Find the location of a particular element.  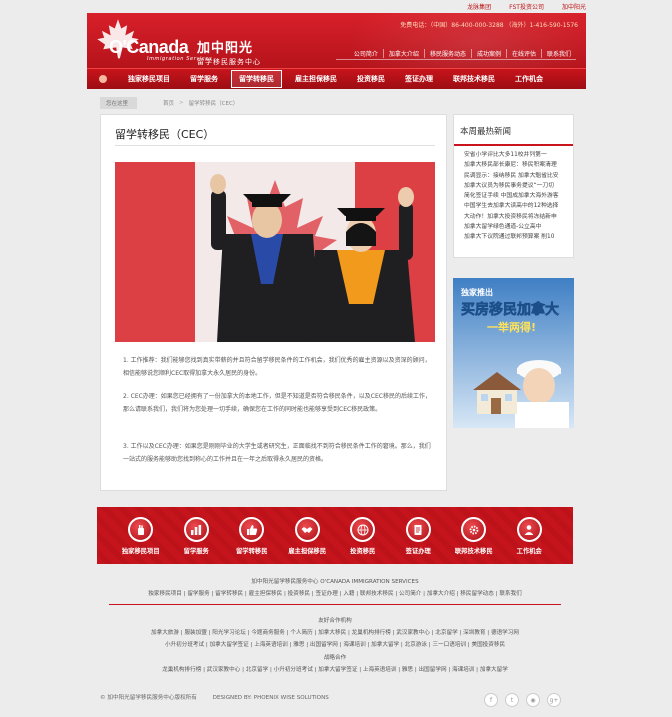

nav-item-investment: 投资移民 is located at coordinates (371, 79).